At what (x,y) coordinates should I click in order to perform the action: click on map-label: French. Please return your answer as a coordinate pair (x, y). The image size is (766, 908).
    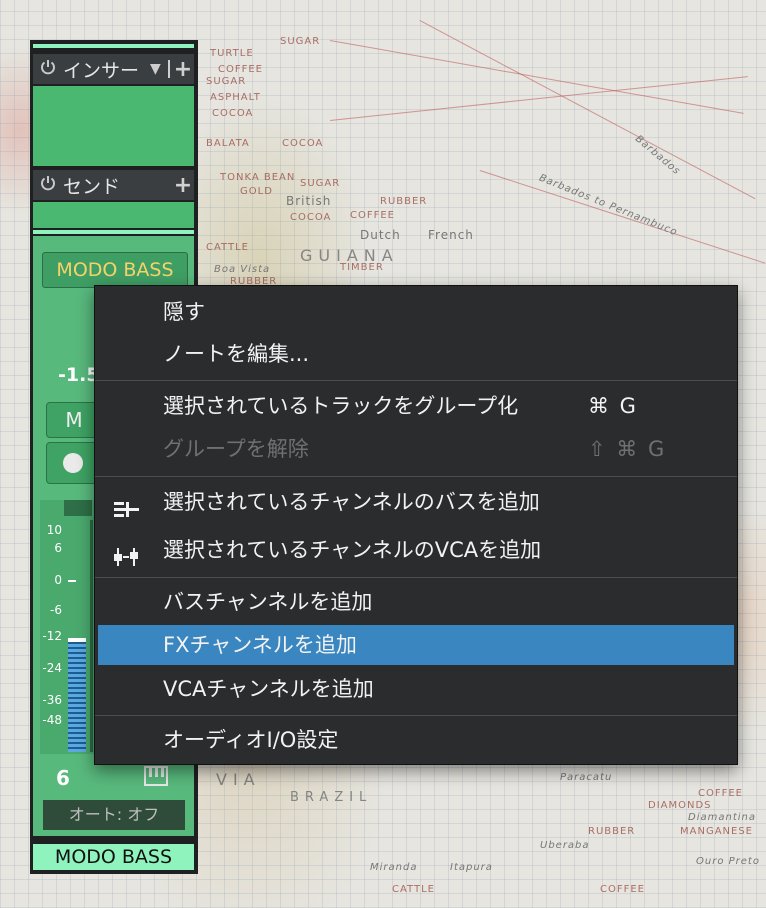
    Looking at the image, I should click on (451, 235).